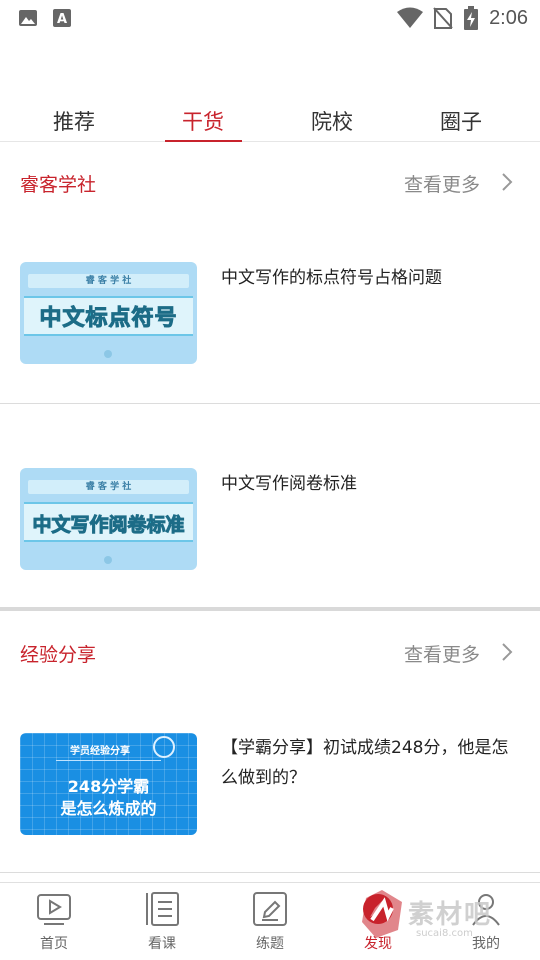  Describe the element at coordinates (270, 609) in the screenshot. I see `section-divider` at that location.